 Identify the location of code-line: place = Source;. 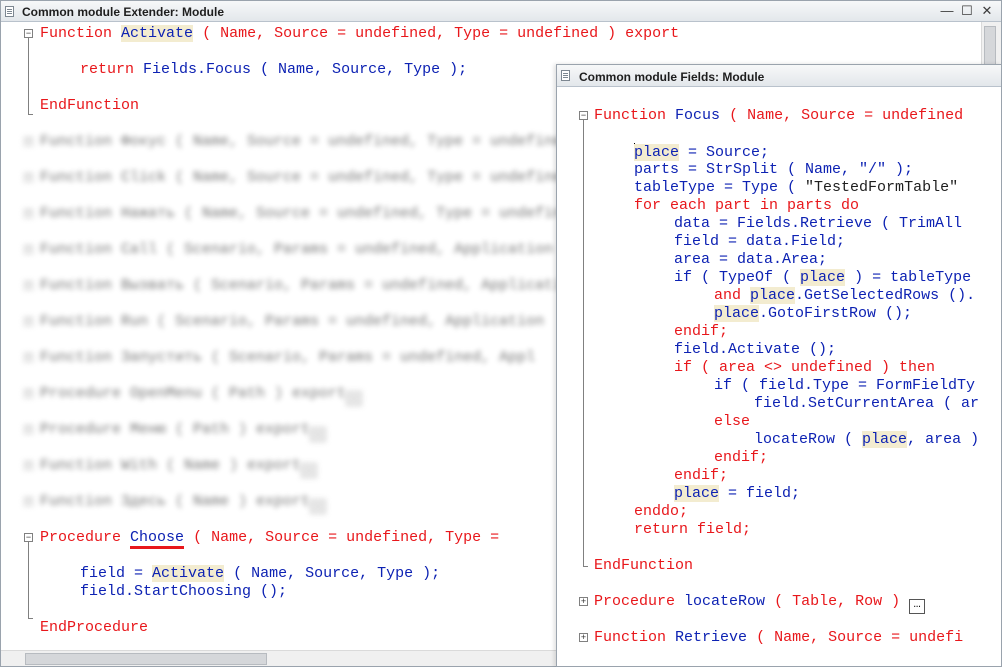
(702, 152).